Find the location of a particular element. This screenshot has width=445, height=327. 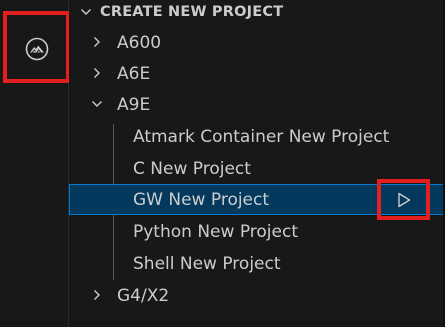

play-icon is located at coordinates (404, 200).